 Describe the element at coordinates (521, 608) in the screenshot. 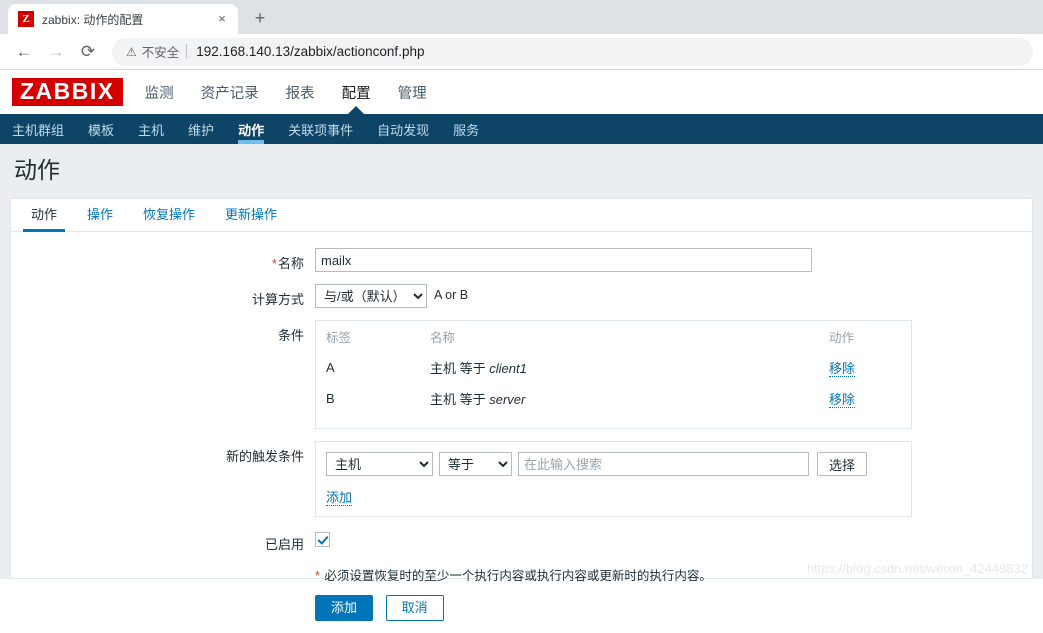

I see `form-actions-row: 添加 取消` at that location.